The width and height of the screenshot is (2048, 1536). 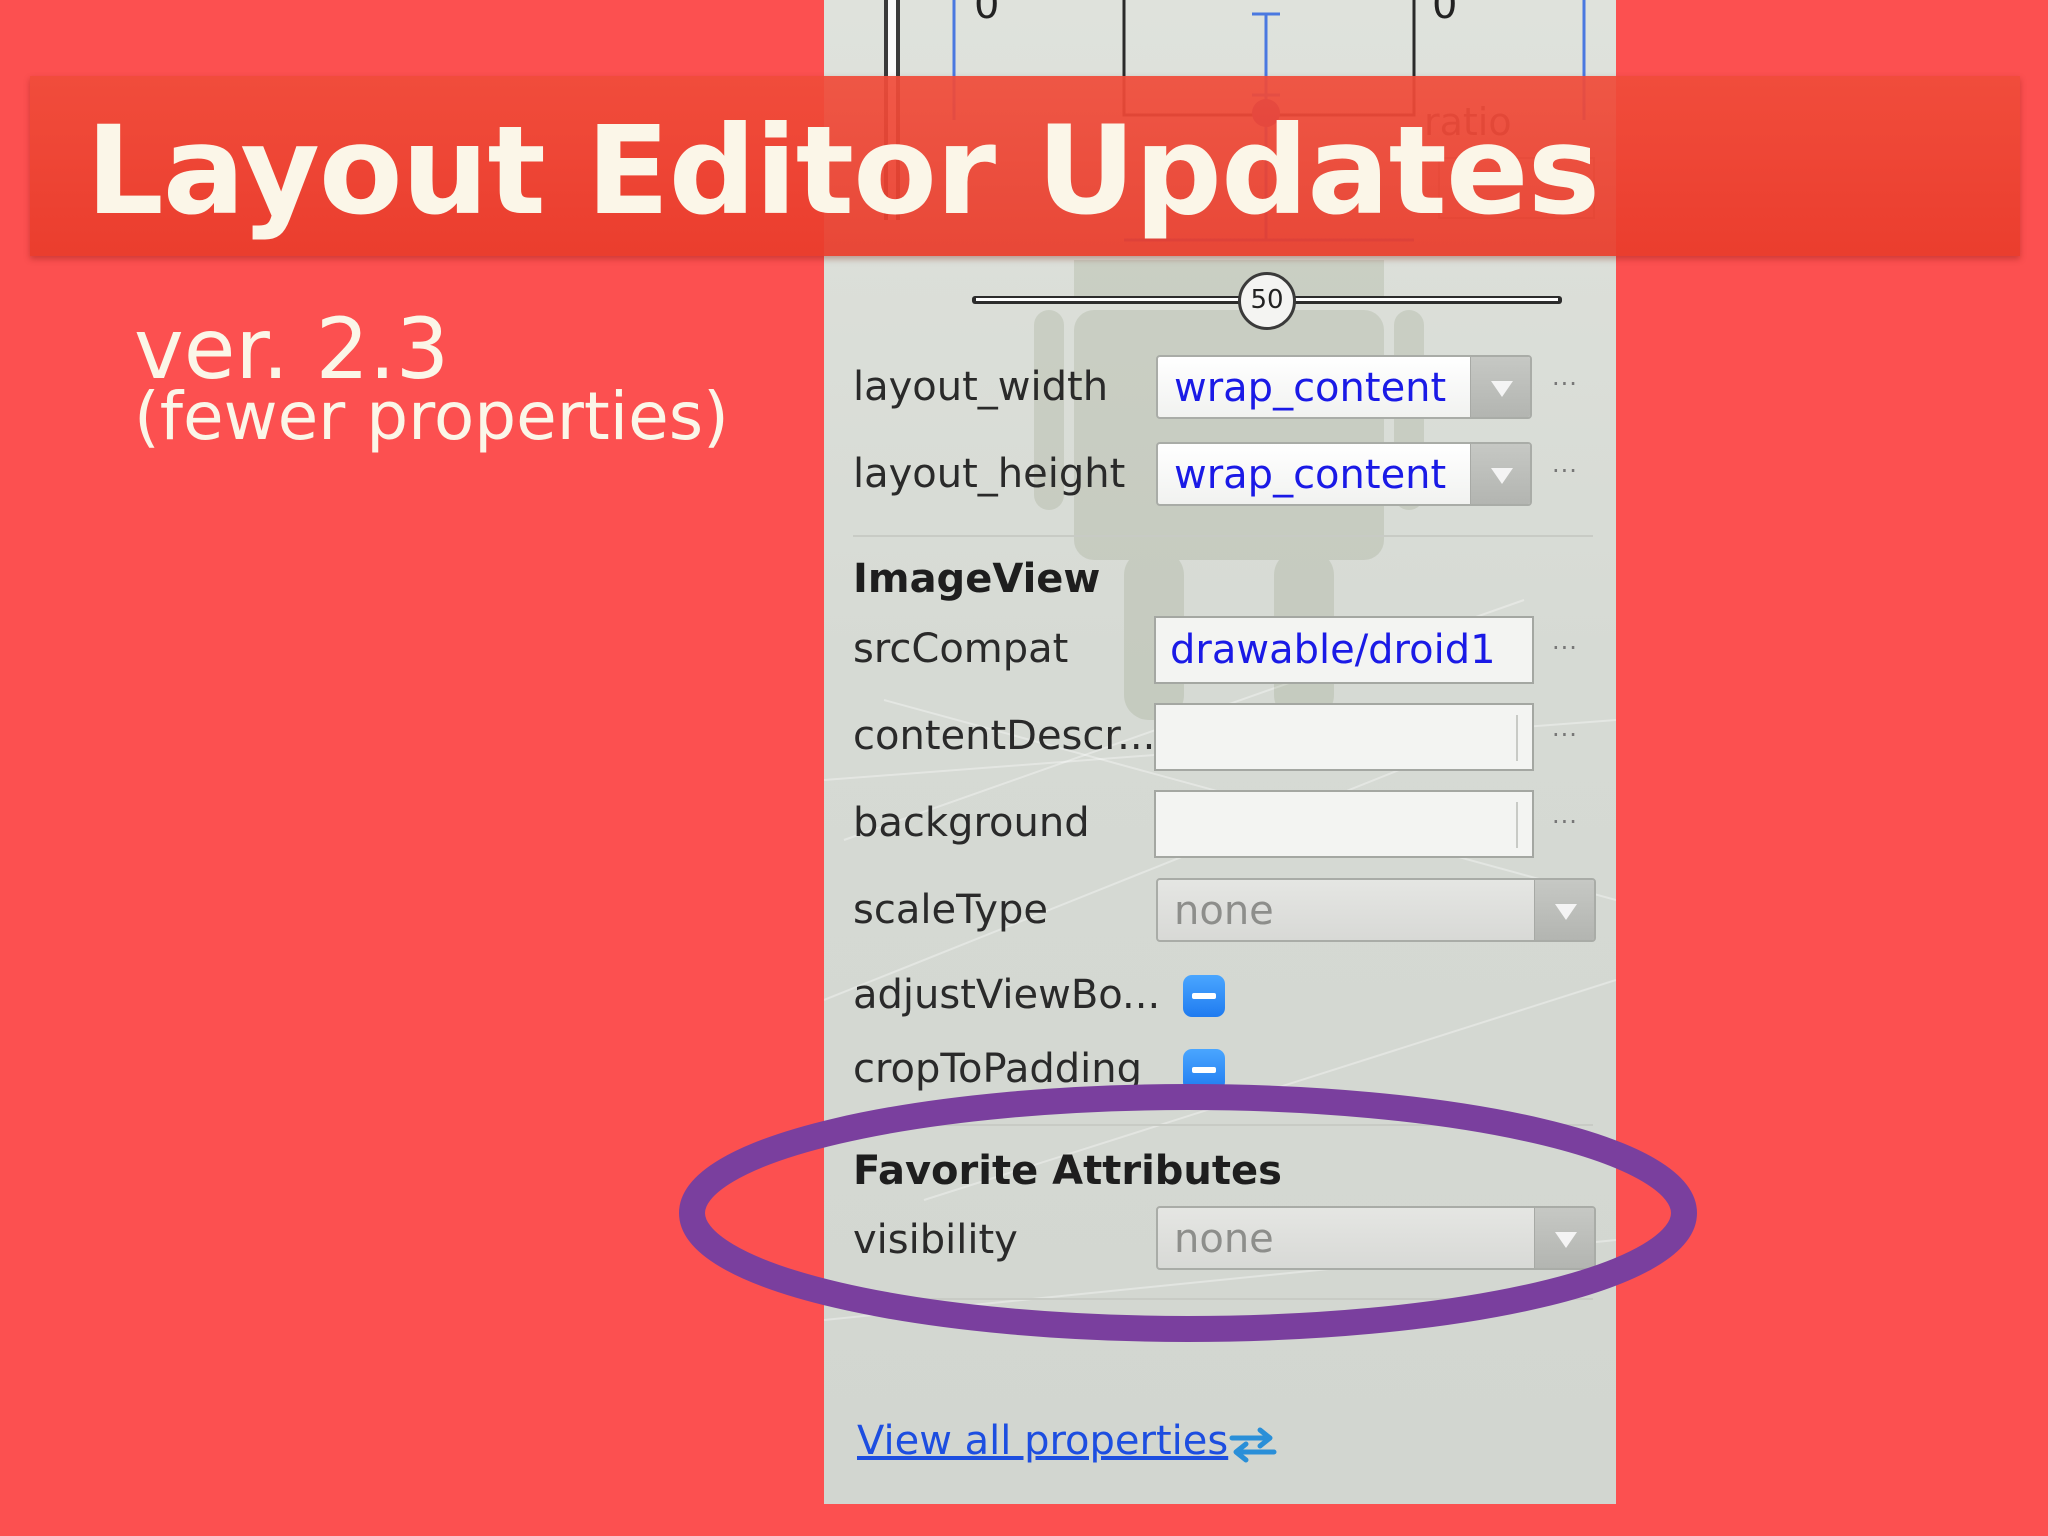 I want to click on layout-width-value: wrap_content, so click(x=1310, y=388).